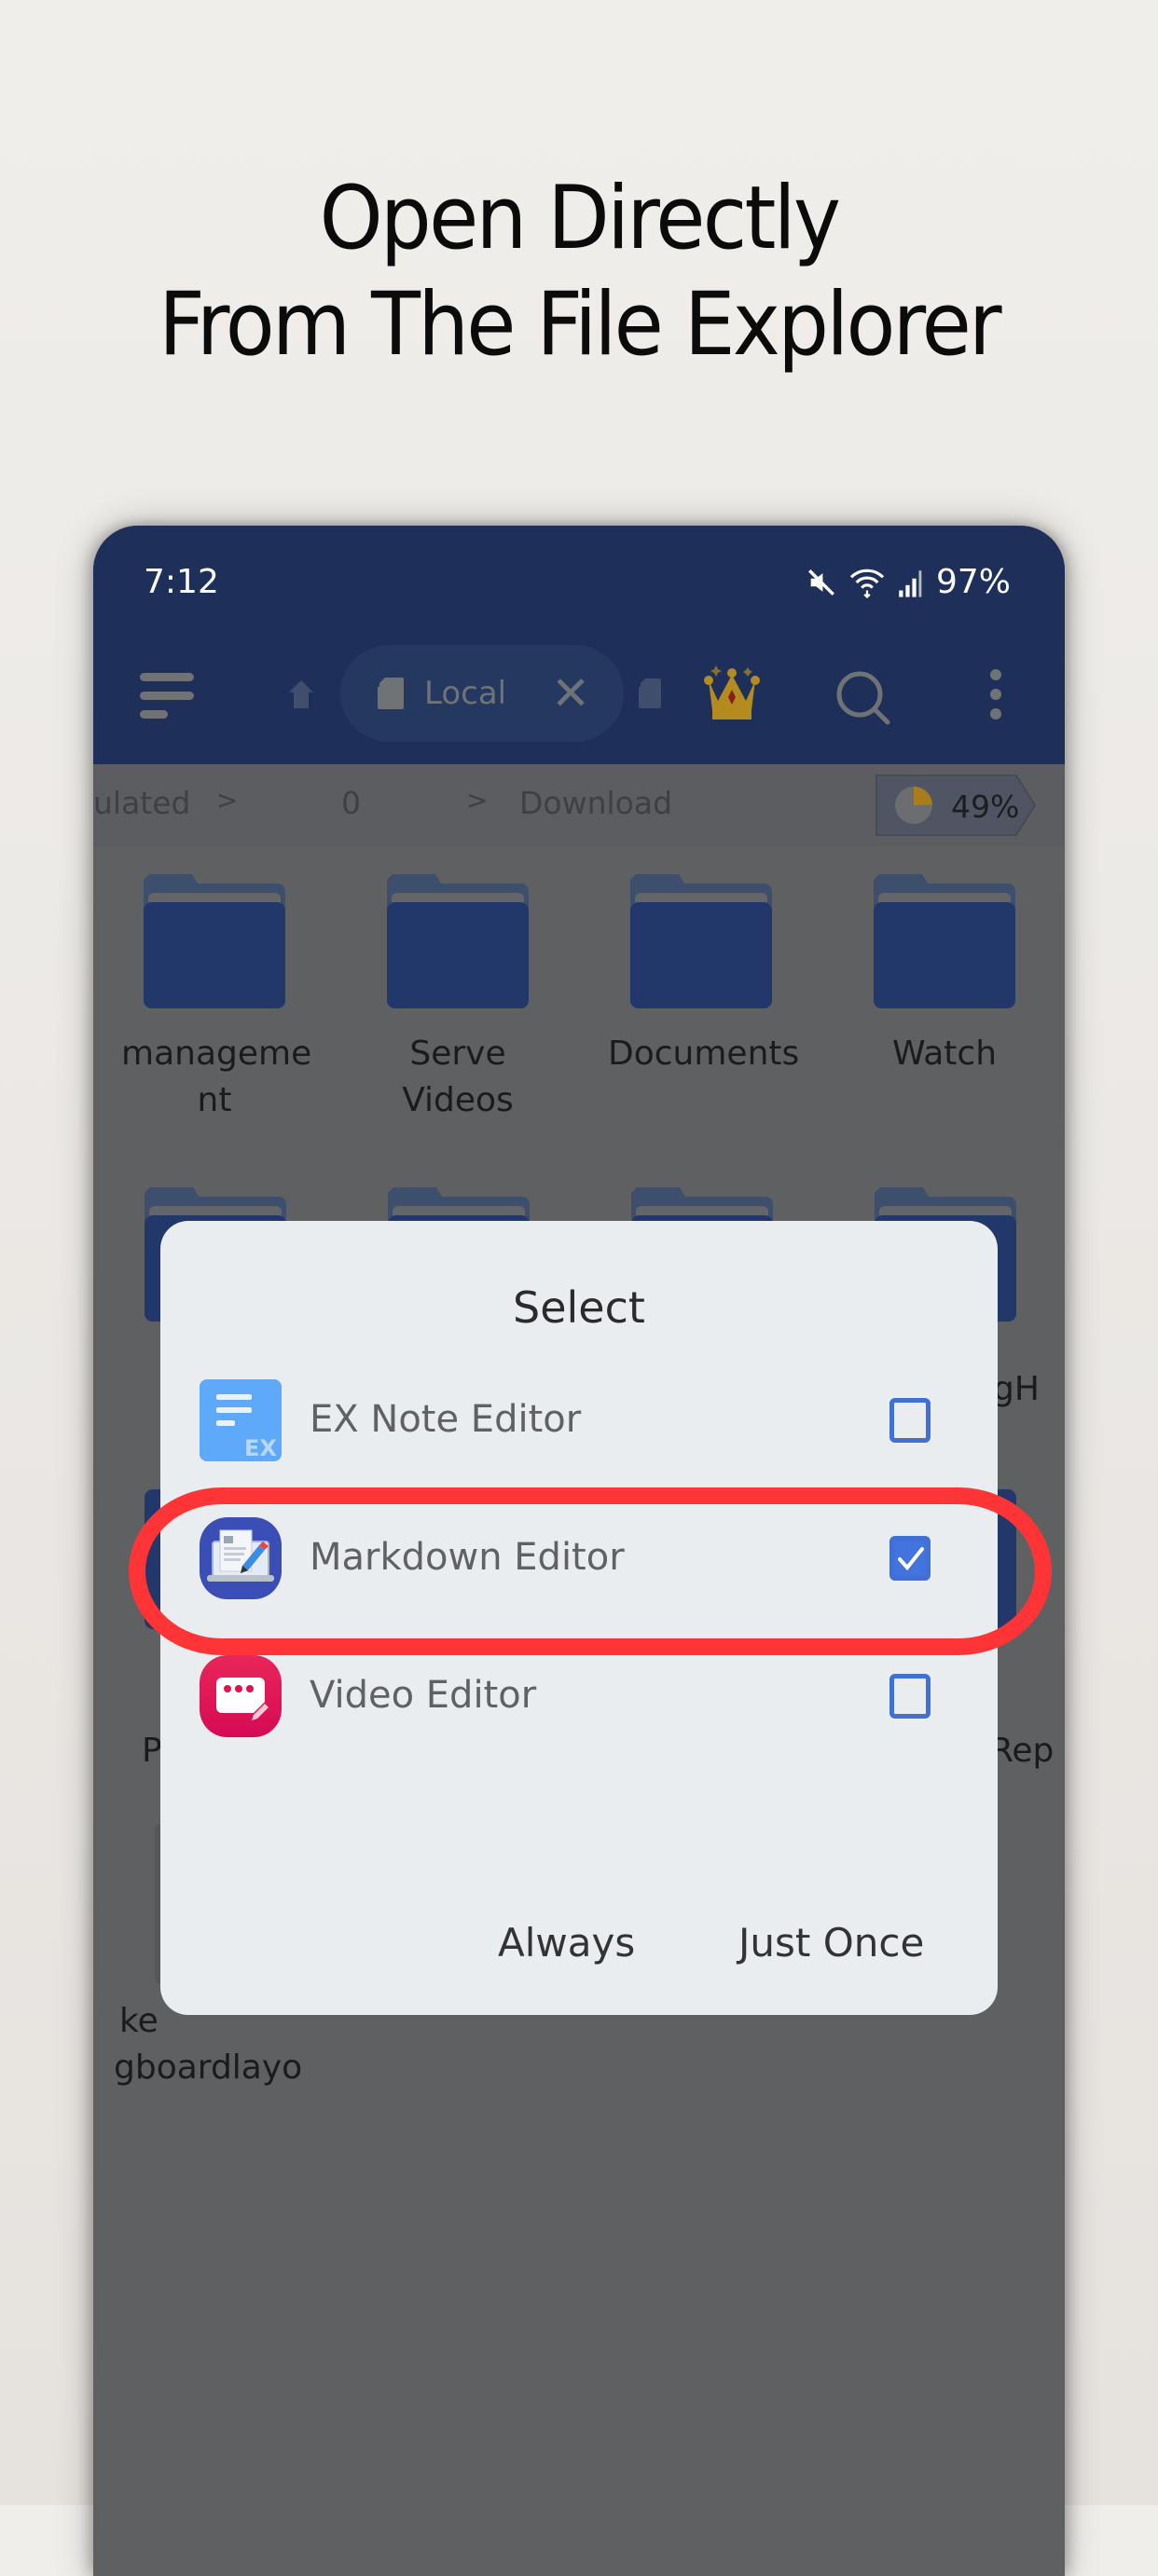 This screenshot has height=2576, width=1158. What do you see at coordinates (567, 1943) in the screenshot?
I see `always-button: Always` at bounding box center [567, 1943].